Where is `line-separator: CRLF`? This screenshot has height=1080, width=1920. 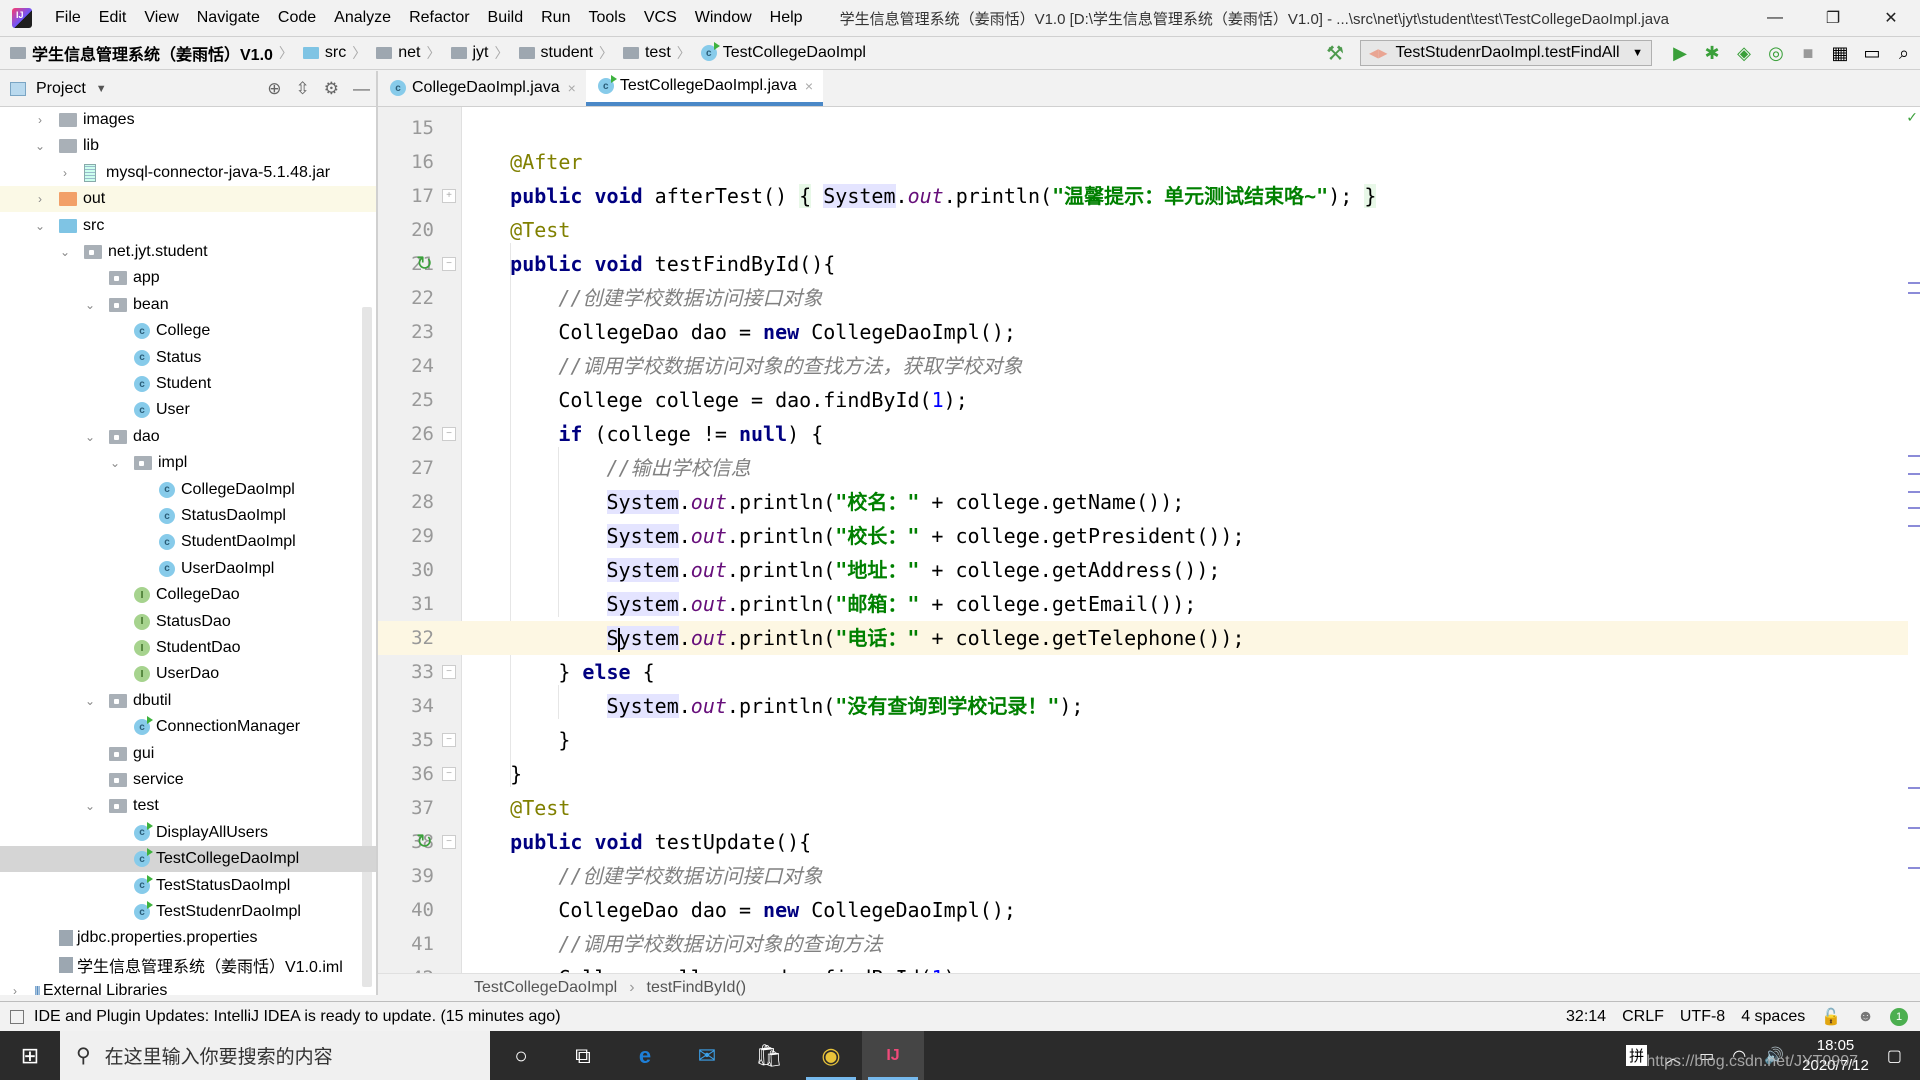
line-separator: CRLF is located at coordinates (1643, 1017).